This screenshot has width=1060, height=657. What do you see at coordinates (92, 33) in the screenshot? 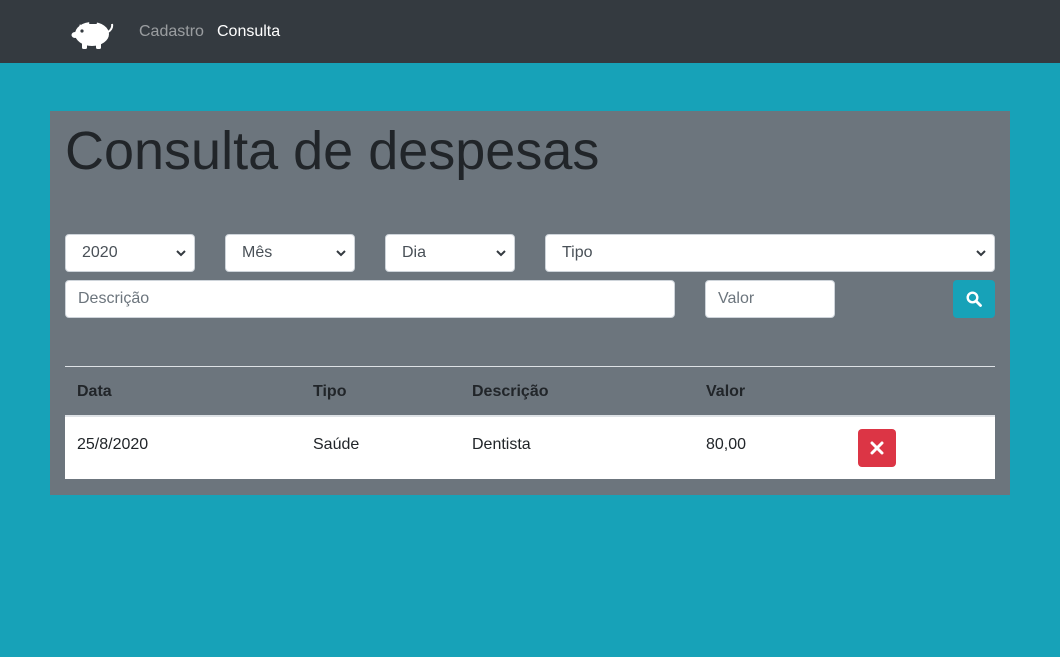
I see `piggy-bank-icon` at bounding box center [92, 33].